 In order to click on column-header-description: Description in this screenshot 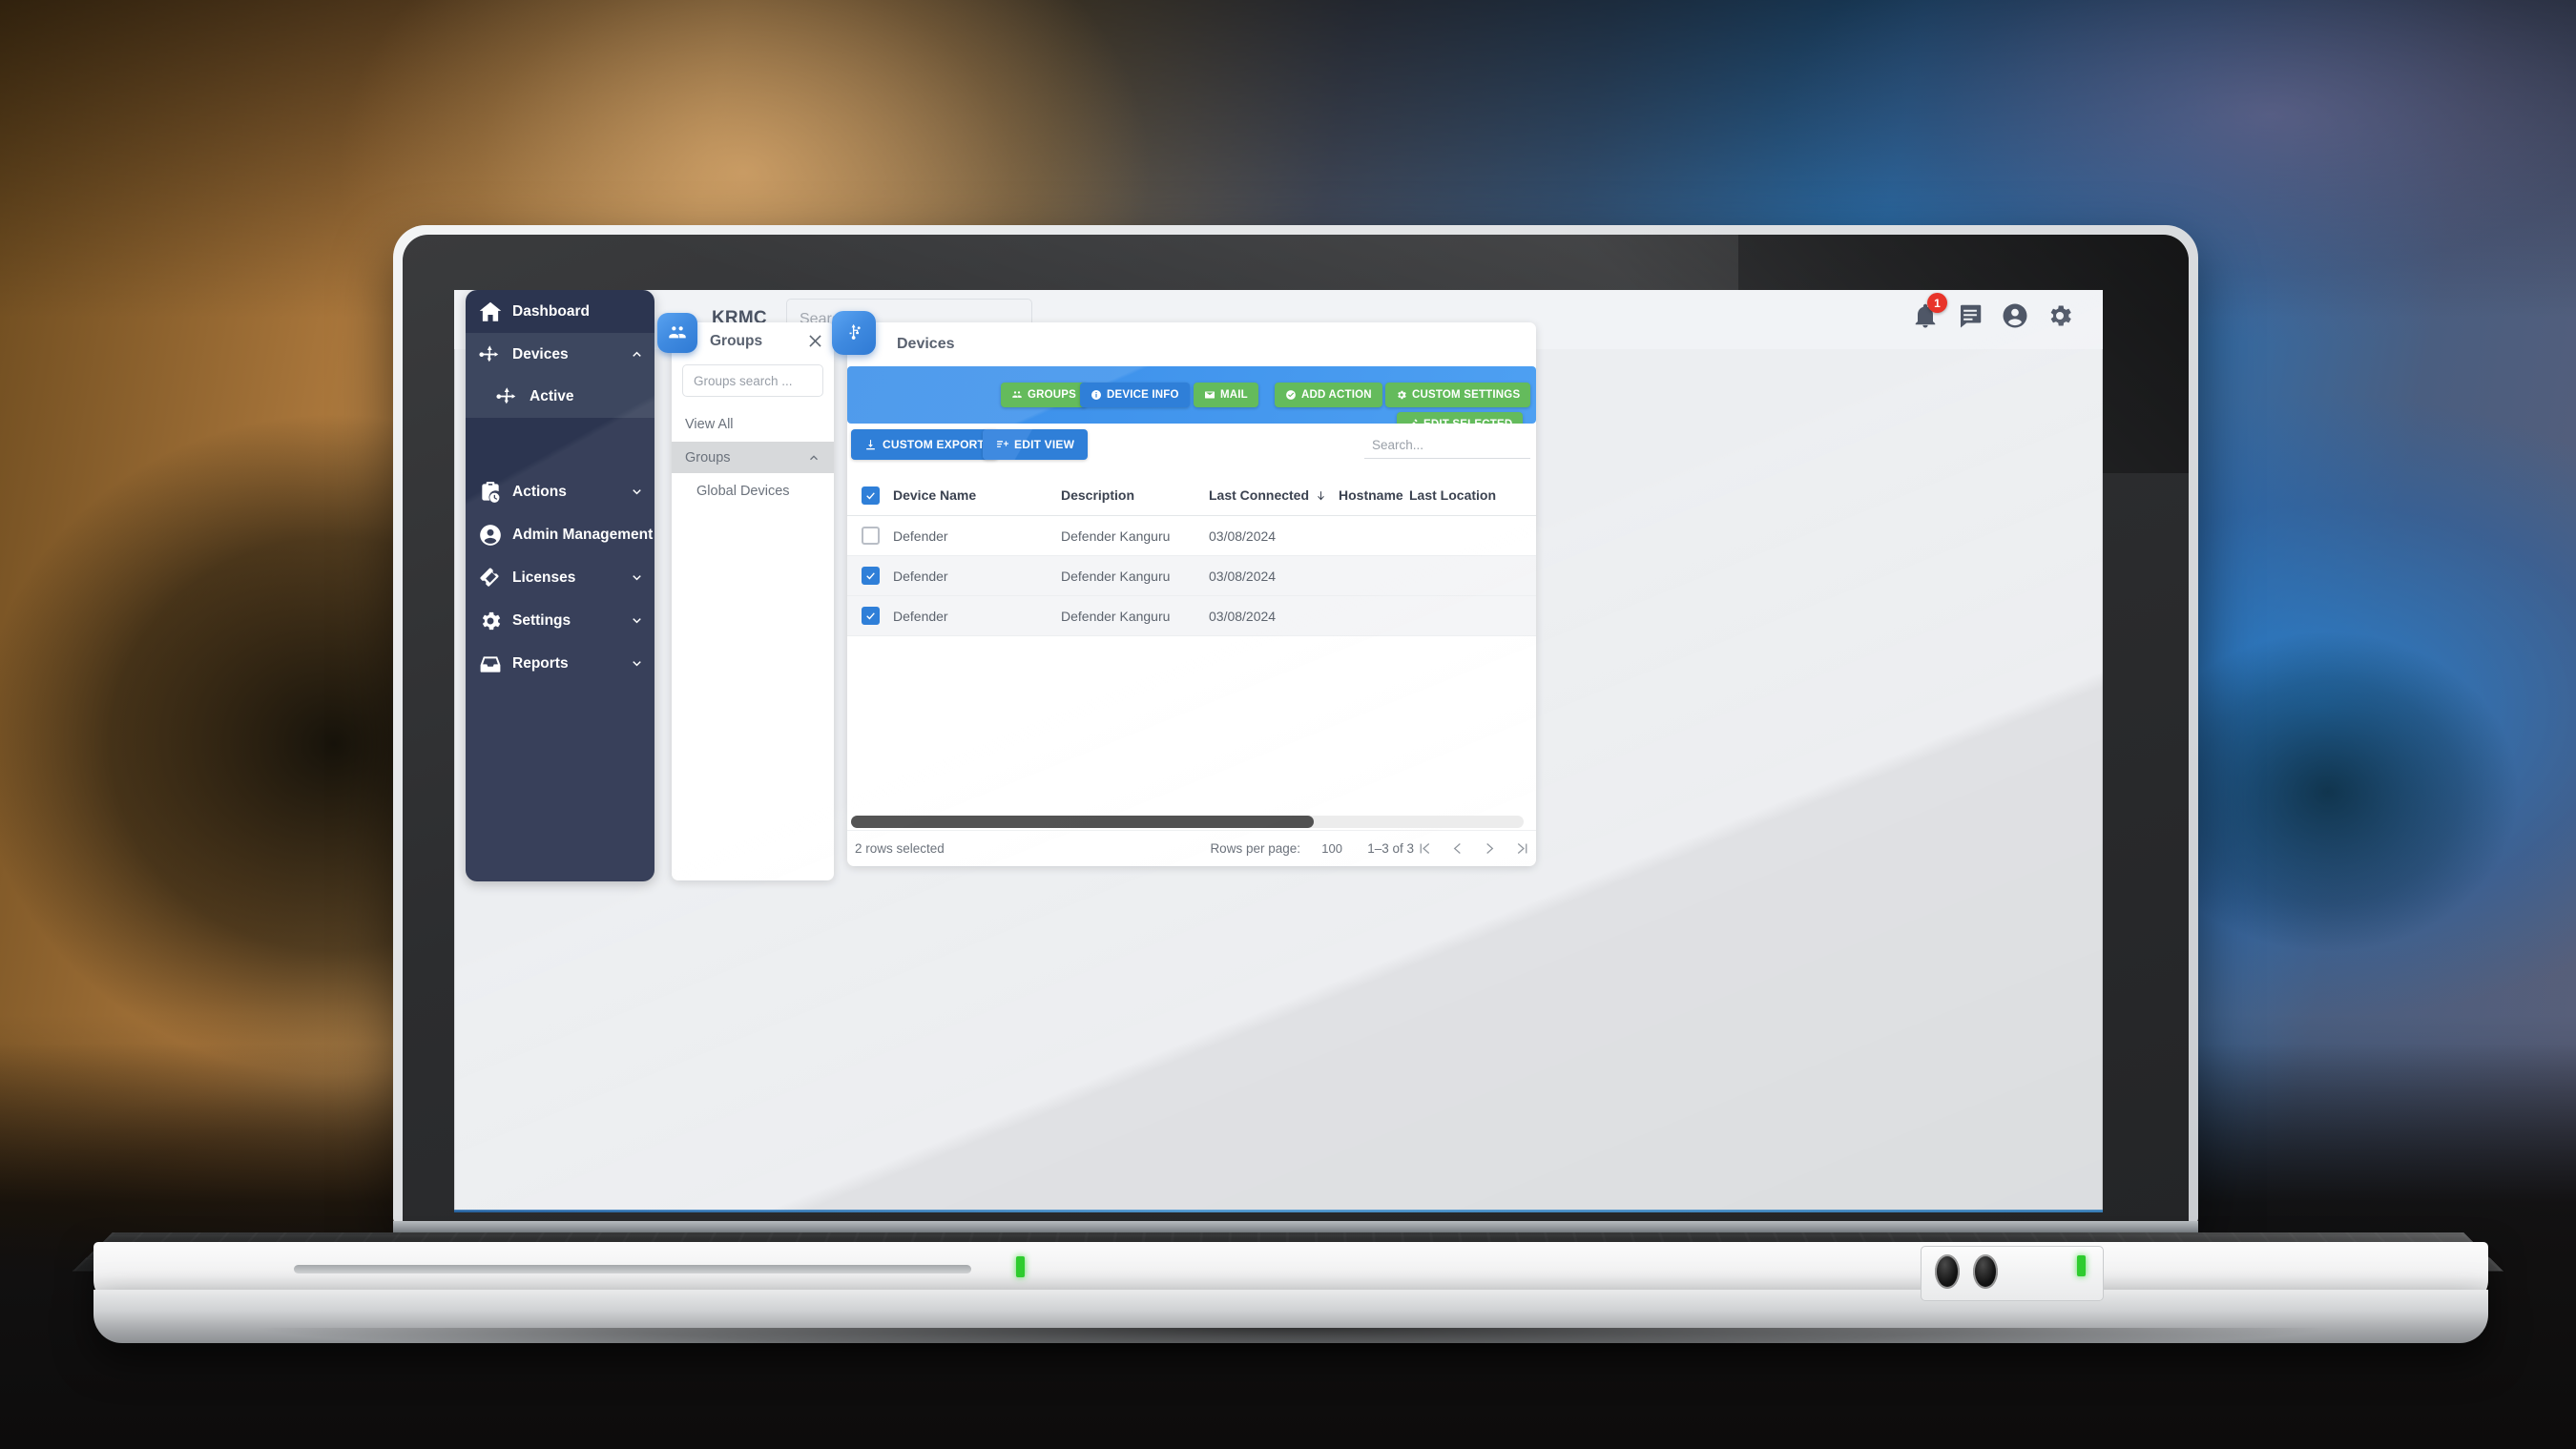, I will do `click(1135, 495)`.